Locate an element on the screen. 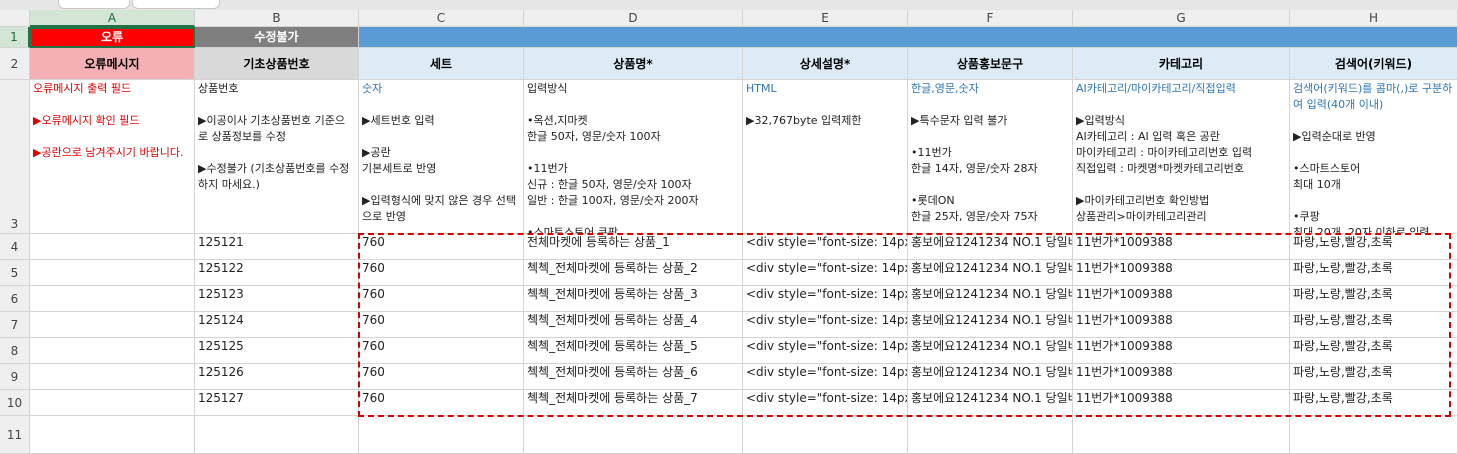  row-header-2: 2 is located at coordinates (15, 64).